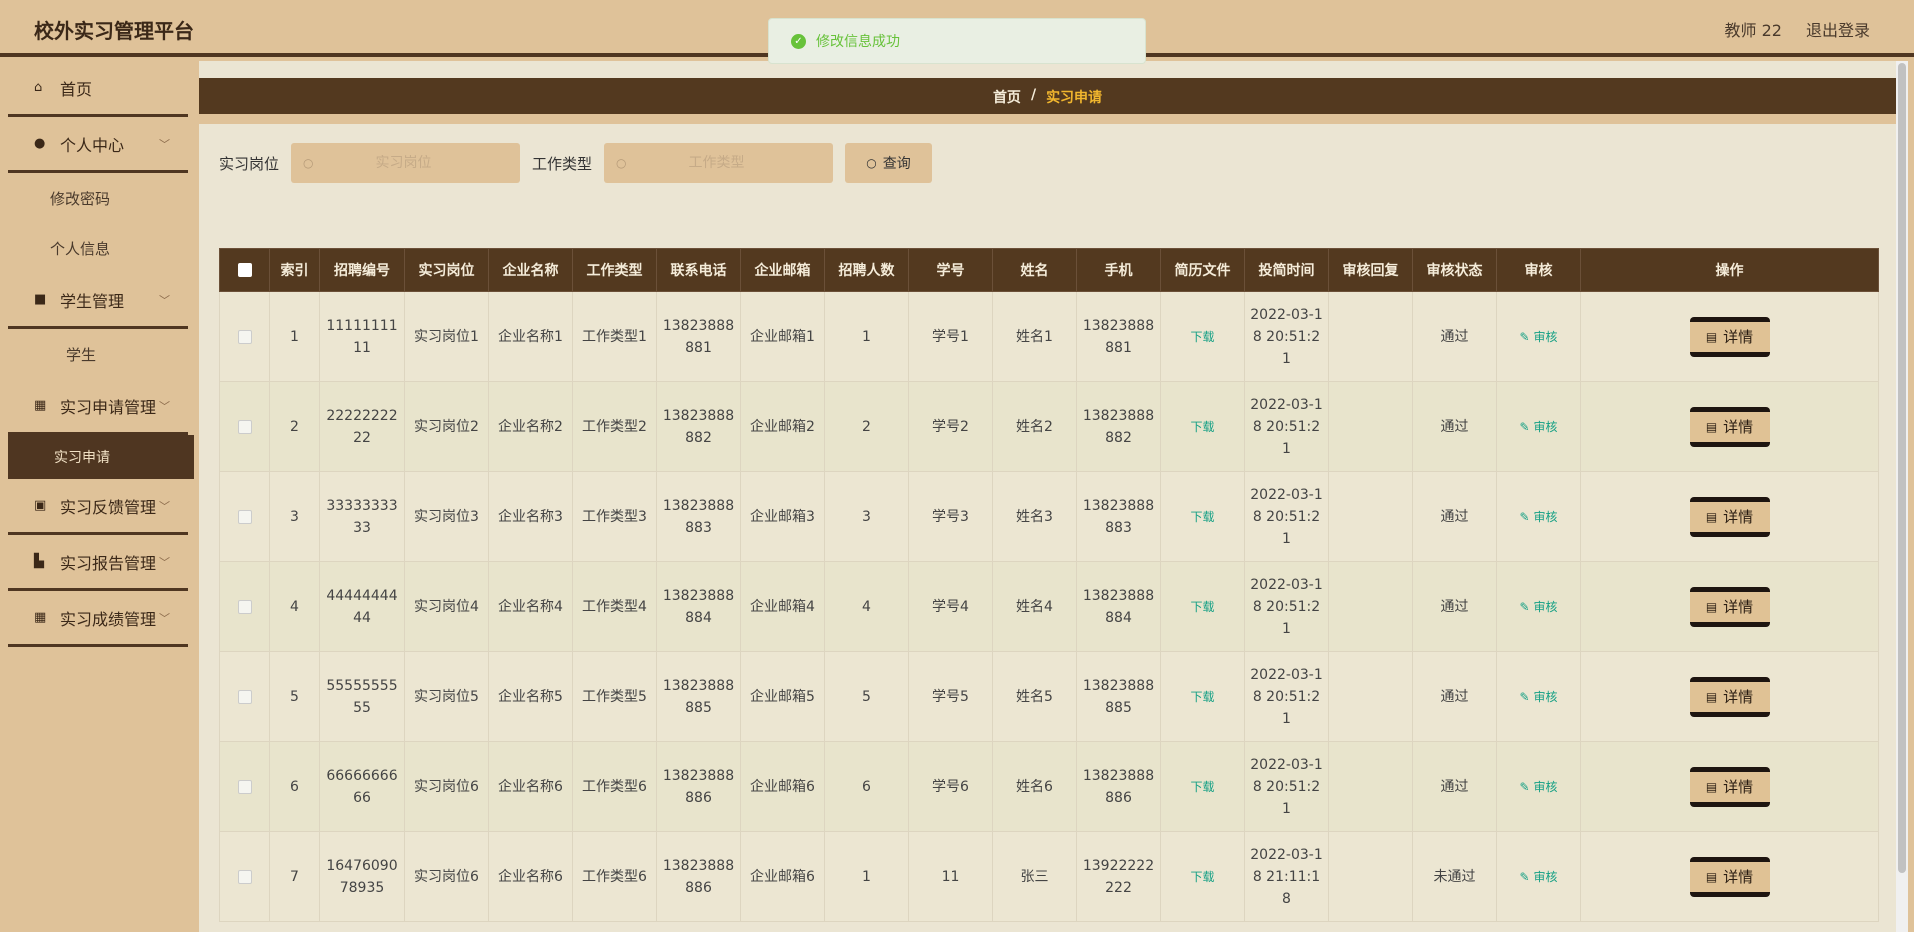  I want to click on grid-icon: ▦, so click(40, 405).